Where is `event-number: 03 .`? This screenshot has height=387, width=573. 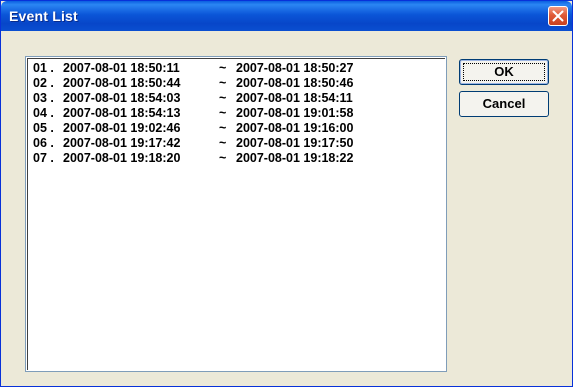
event-number: 03 . is located at coordinates (43, 98).